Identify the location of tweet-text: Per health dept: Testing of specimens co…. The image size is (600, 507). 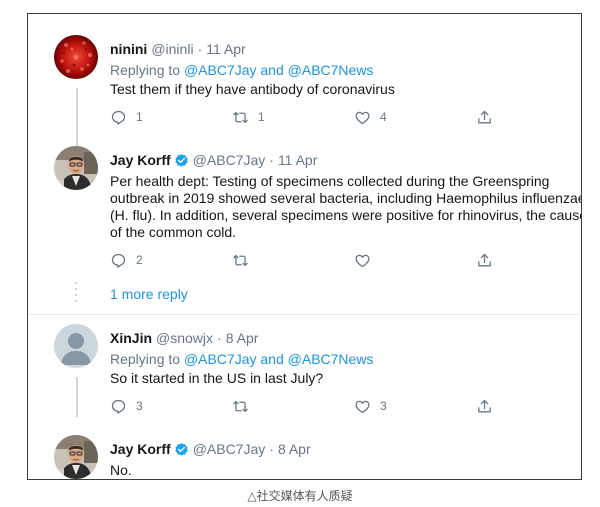
(346, 206).